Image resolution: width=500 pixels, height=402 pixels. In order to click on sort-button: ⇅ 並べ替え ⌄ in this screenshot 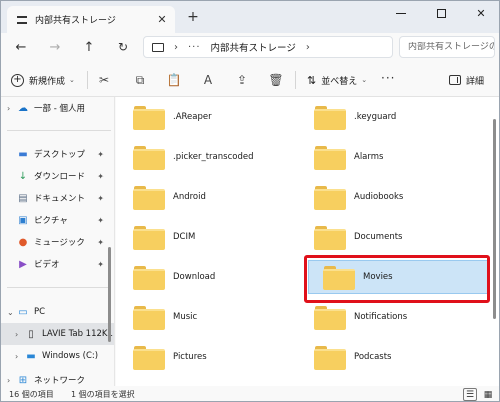, I will do `click(337, 80)`.